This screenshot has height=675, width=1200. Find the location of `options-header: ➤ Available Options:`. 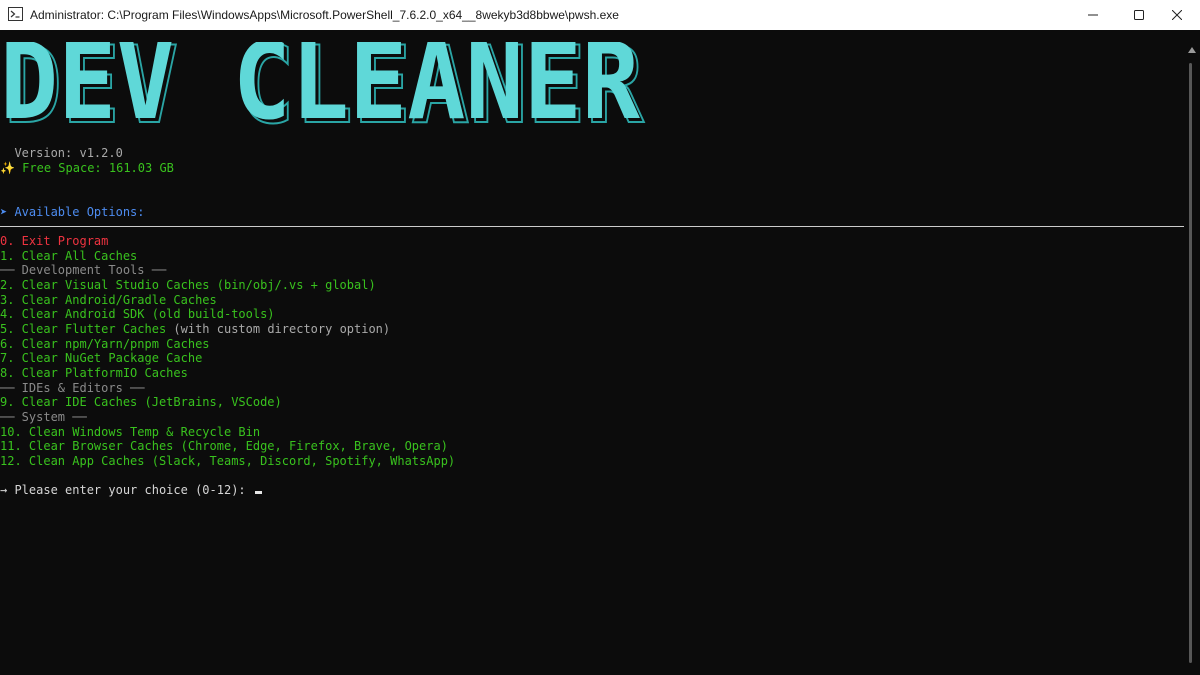

options-header: ➤ Available Options: is located at coordinates (72, 212).